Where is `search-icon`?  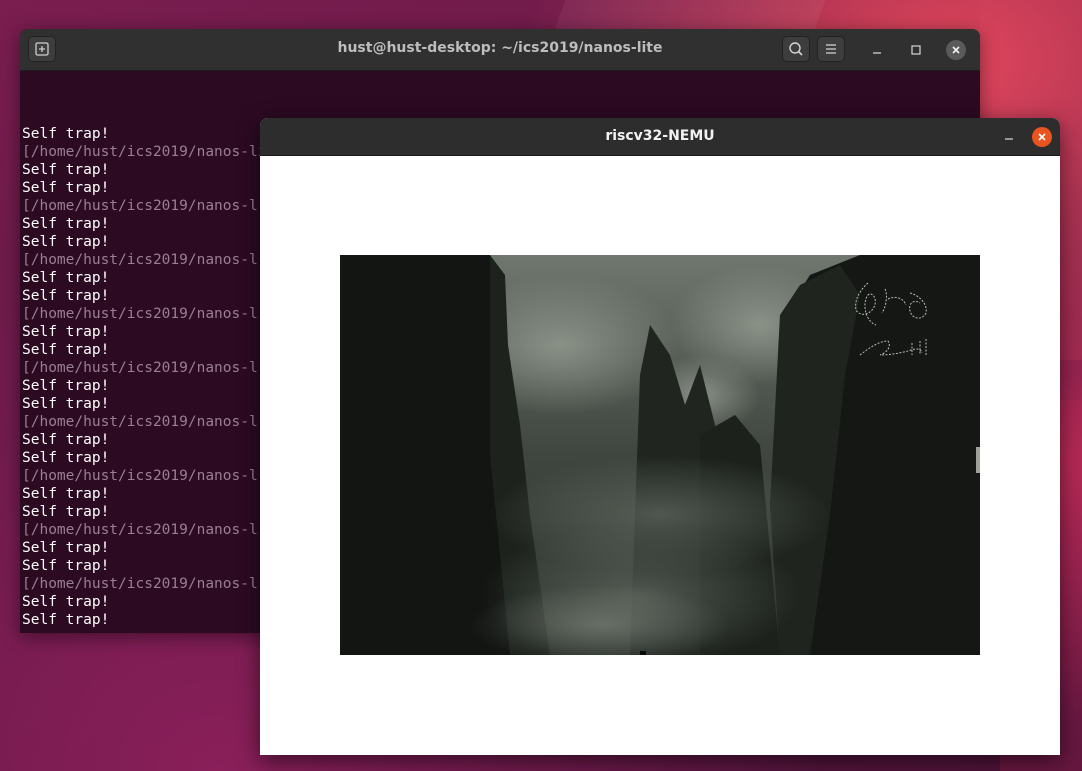 search-icon is located at coordinates (796, 49).